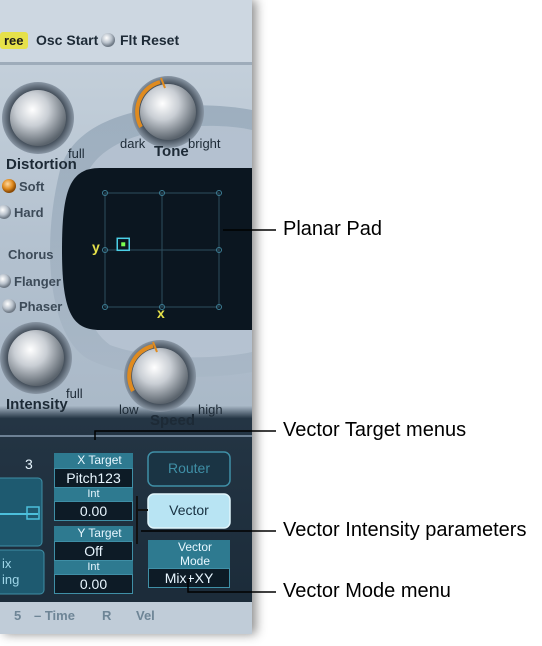 The height and width of the screenshot is (646, 542). What do you see at coordinates (173, 420) in the screenshot?
I see `speed-label: Speed` at bounding box center [173, 420].